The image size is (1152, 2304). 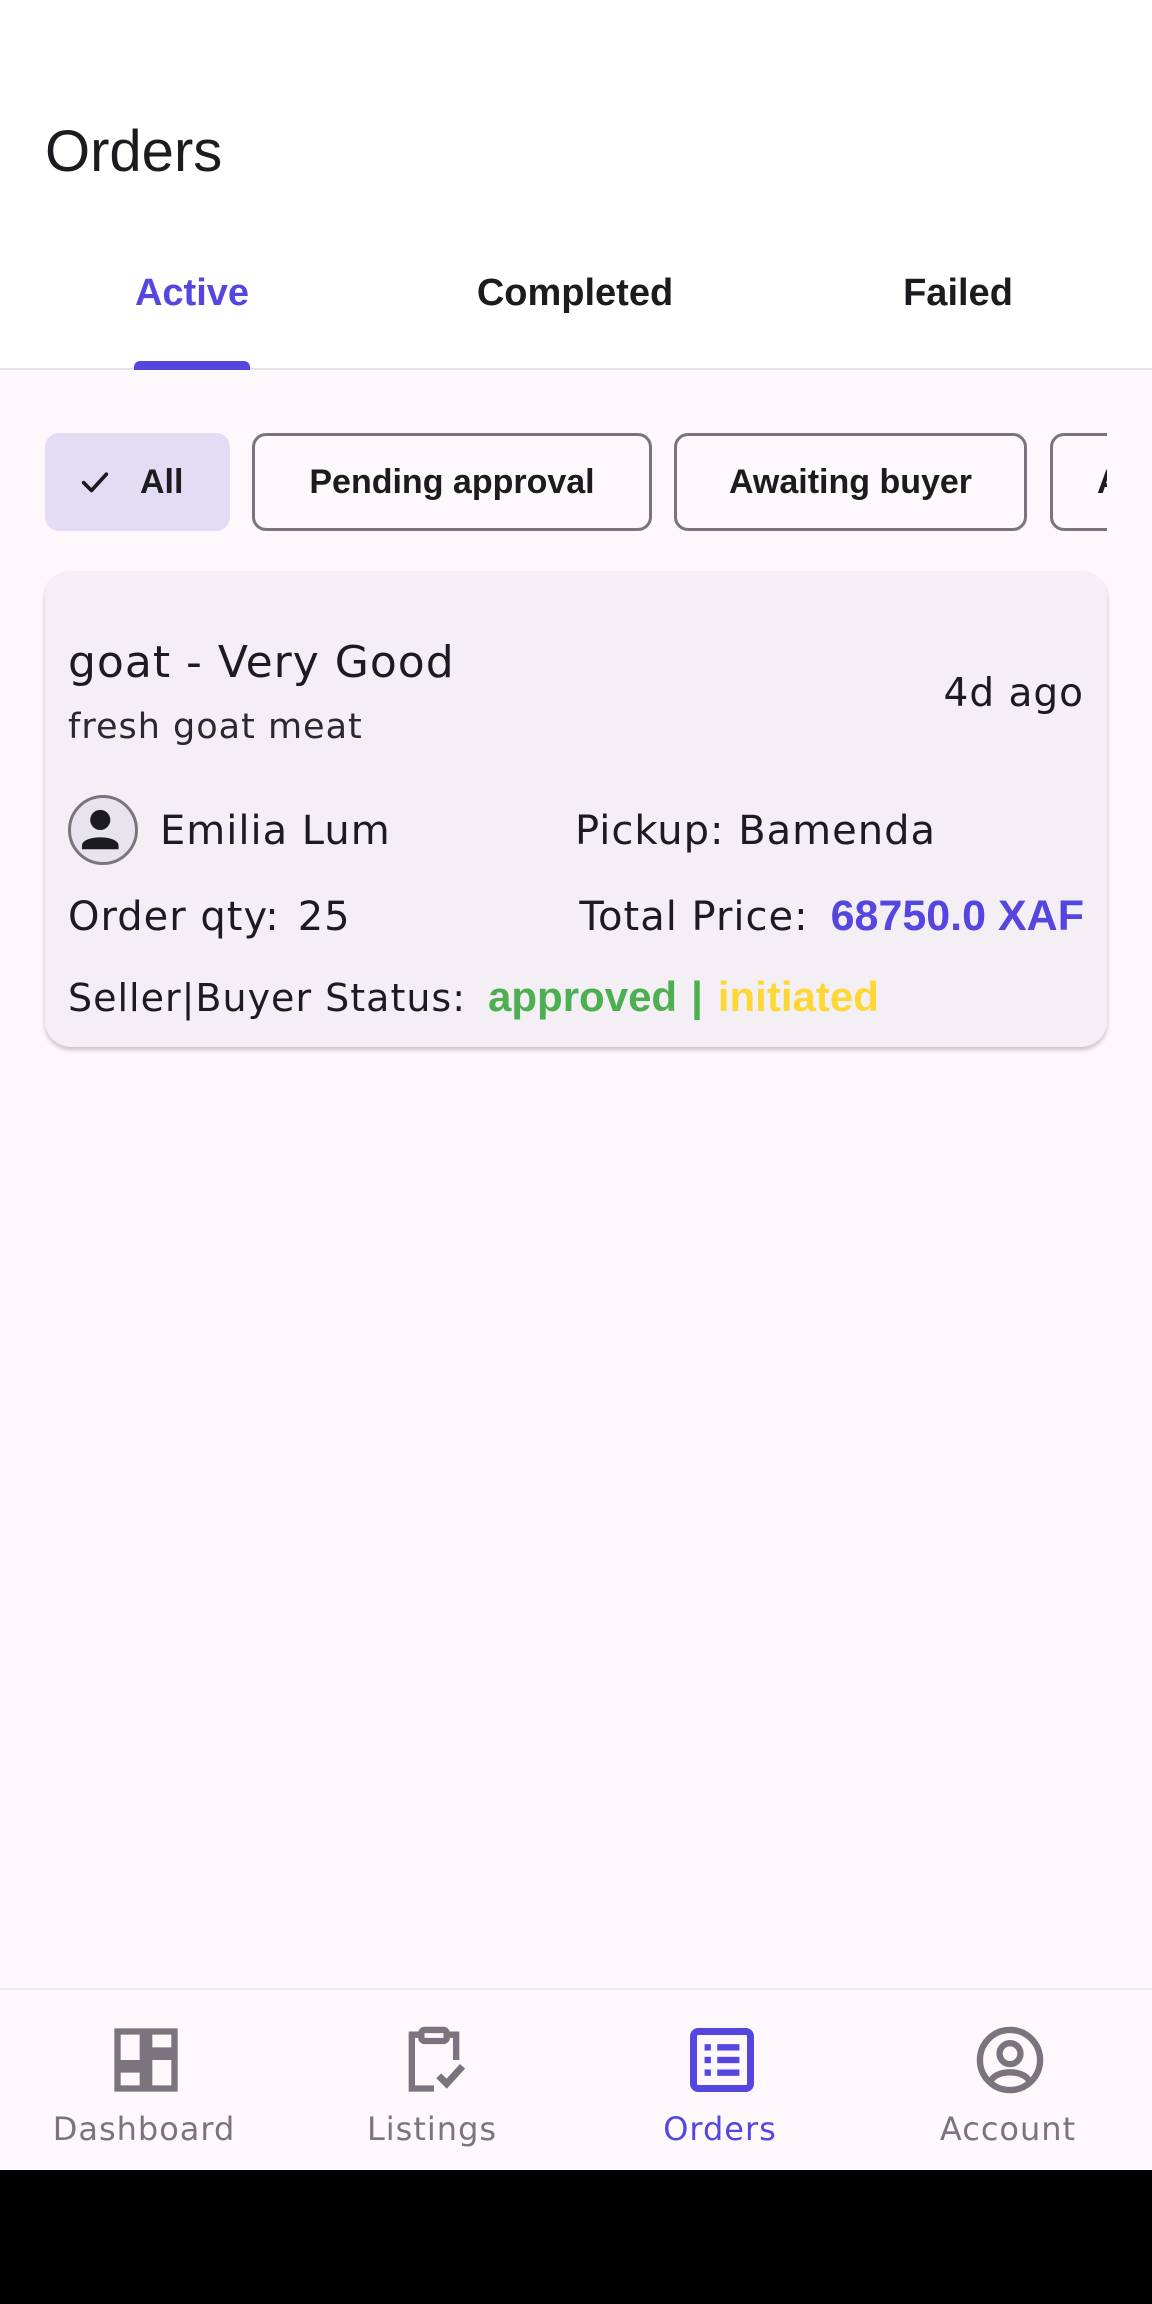 I want to click on filter-chip-all: All, so click(x=137, y=482).